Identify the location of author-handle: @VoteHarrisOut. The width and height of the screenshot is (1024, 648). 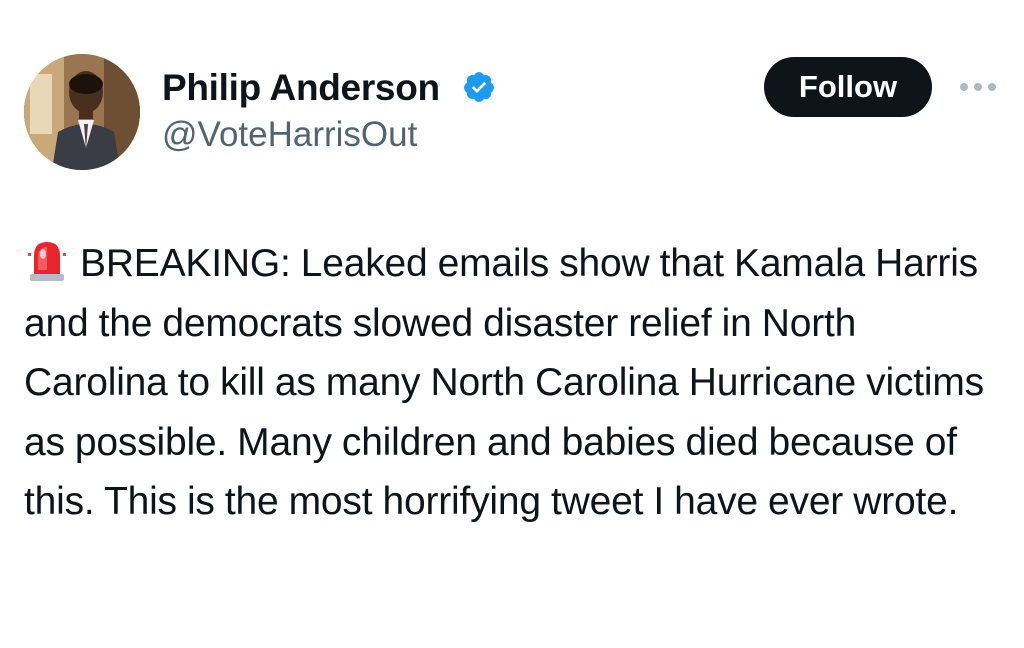
(289, 135).